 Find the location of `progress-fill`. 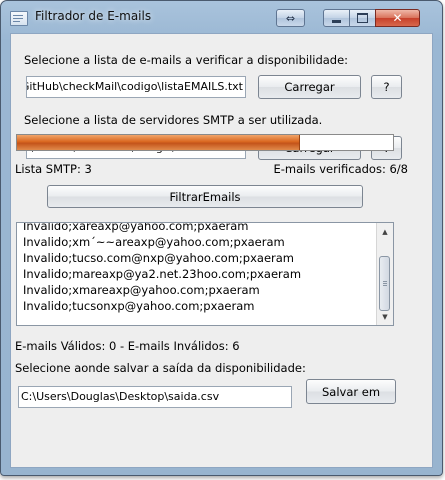

progress-fill is located at coordinates (158, 142).